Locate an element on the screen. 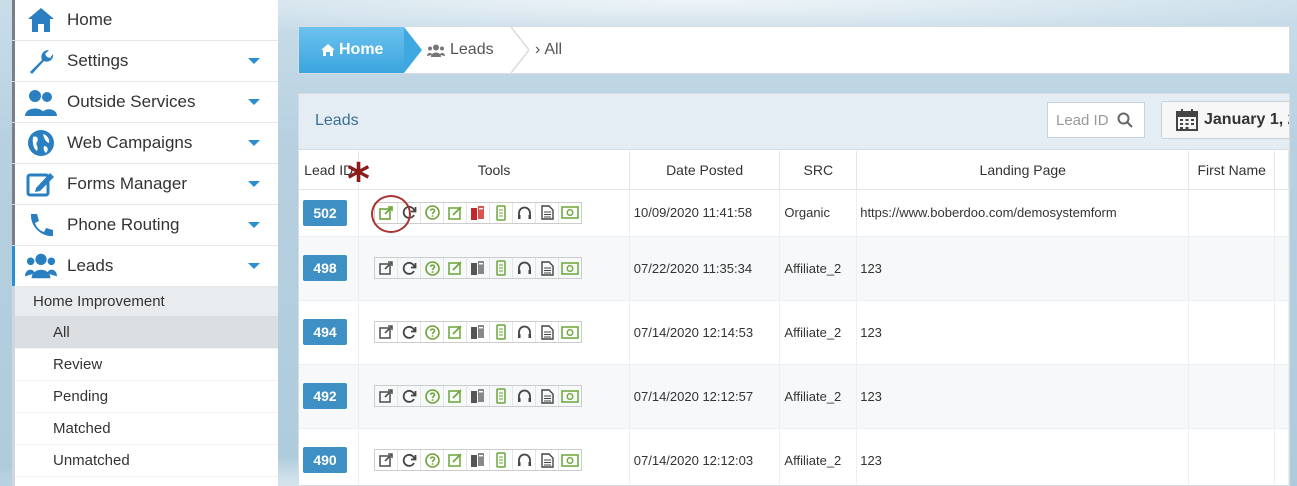 The image size is (1297, 486). next-cell is located at coordinates (1281, 396).